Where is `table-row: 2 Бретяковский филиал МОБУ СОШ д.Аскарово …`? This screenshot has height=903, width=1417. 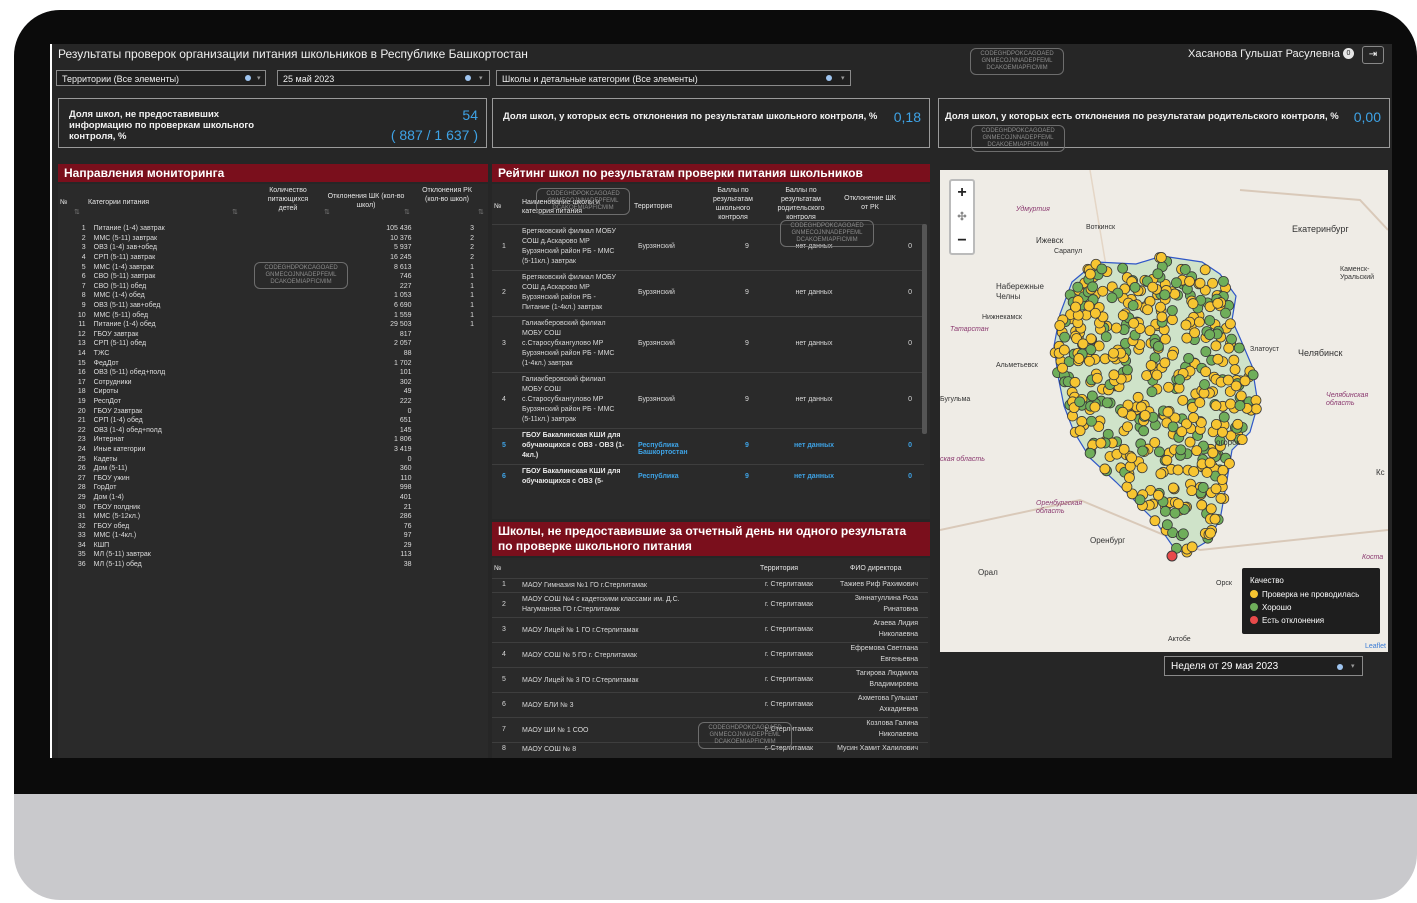 table-row: 2 Бретяковский филиал МОБУ СОШ д.Аскарово … is located at coordinates (708, 293).